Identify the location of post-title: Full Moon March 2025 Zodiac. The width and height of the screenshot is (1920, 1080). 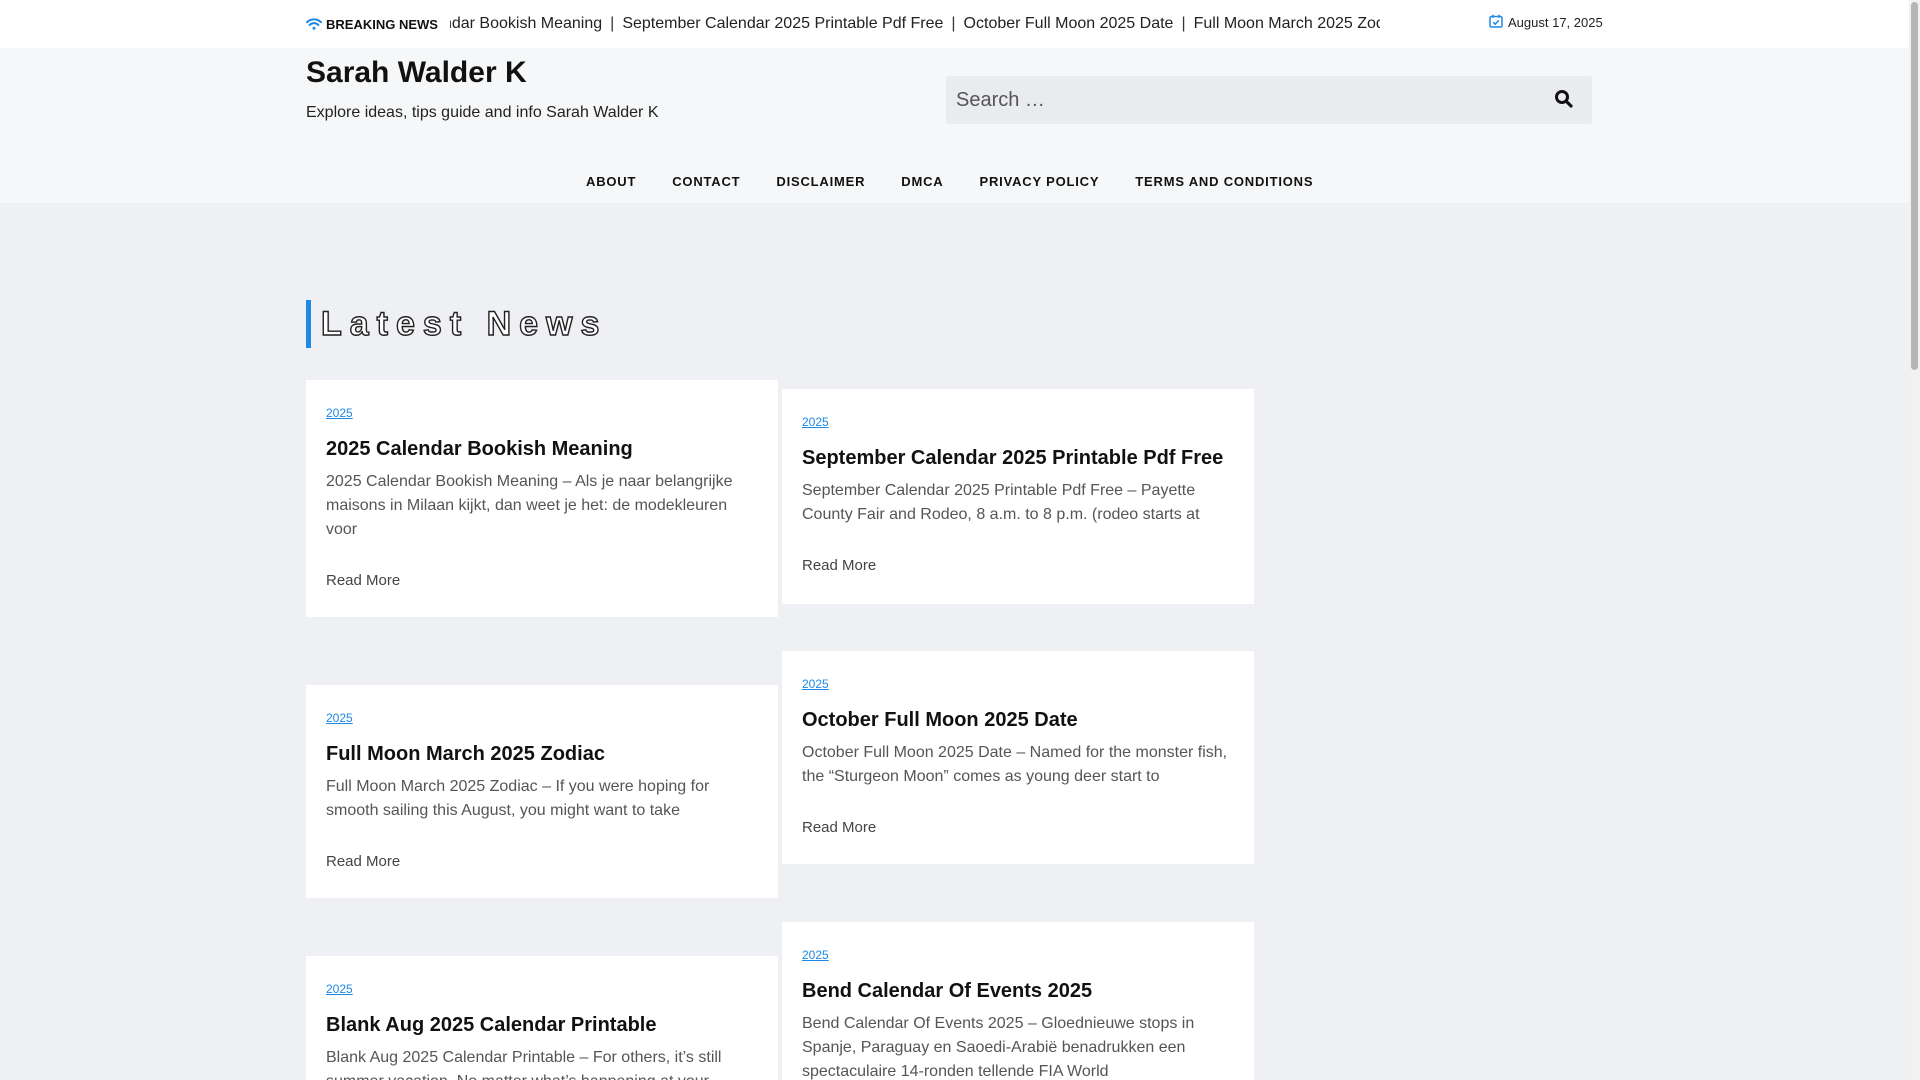
(542, 754).